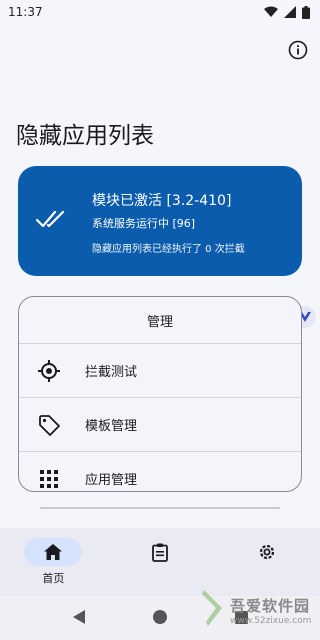 This screenshot has width=320, height=640. I want to click on nav-logs, so click(160, 562).